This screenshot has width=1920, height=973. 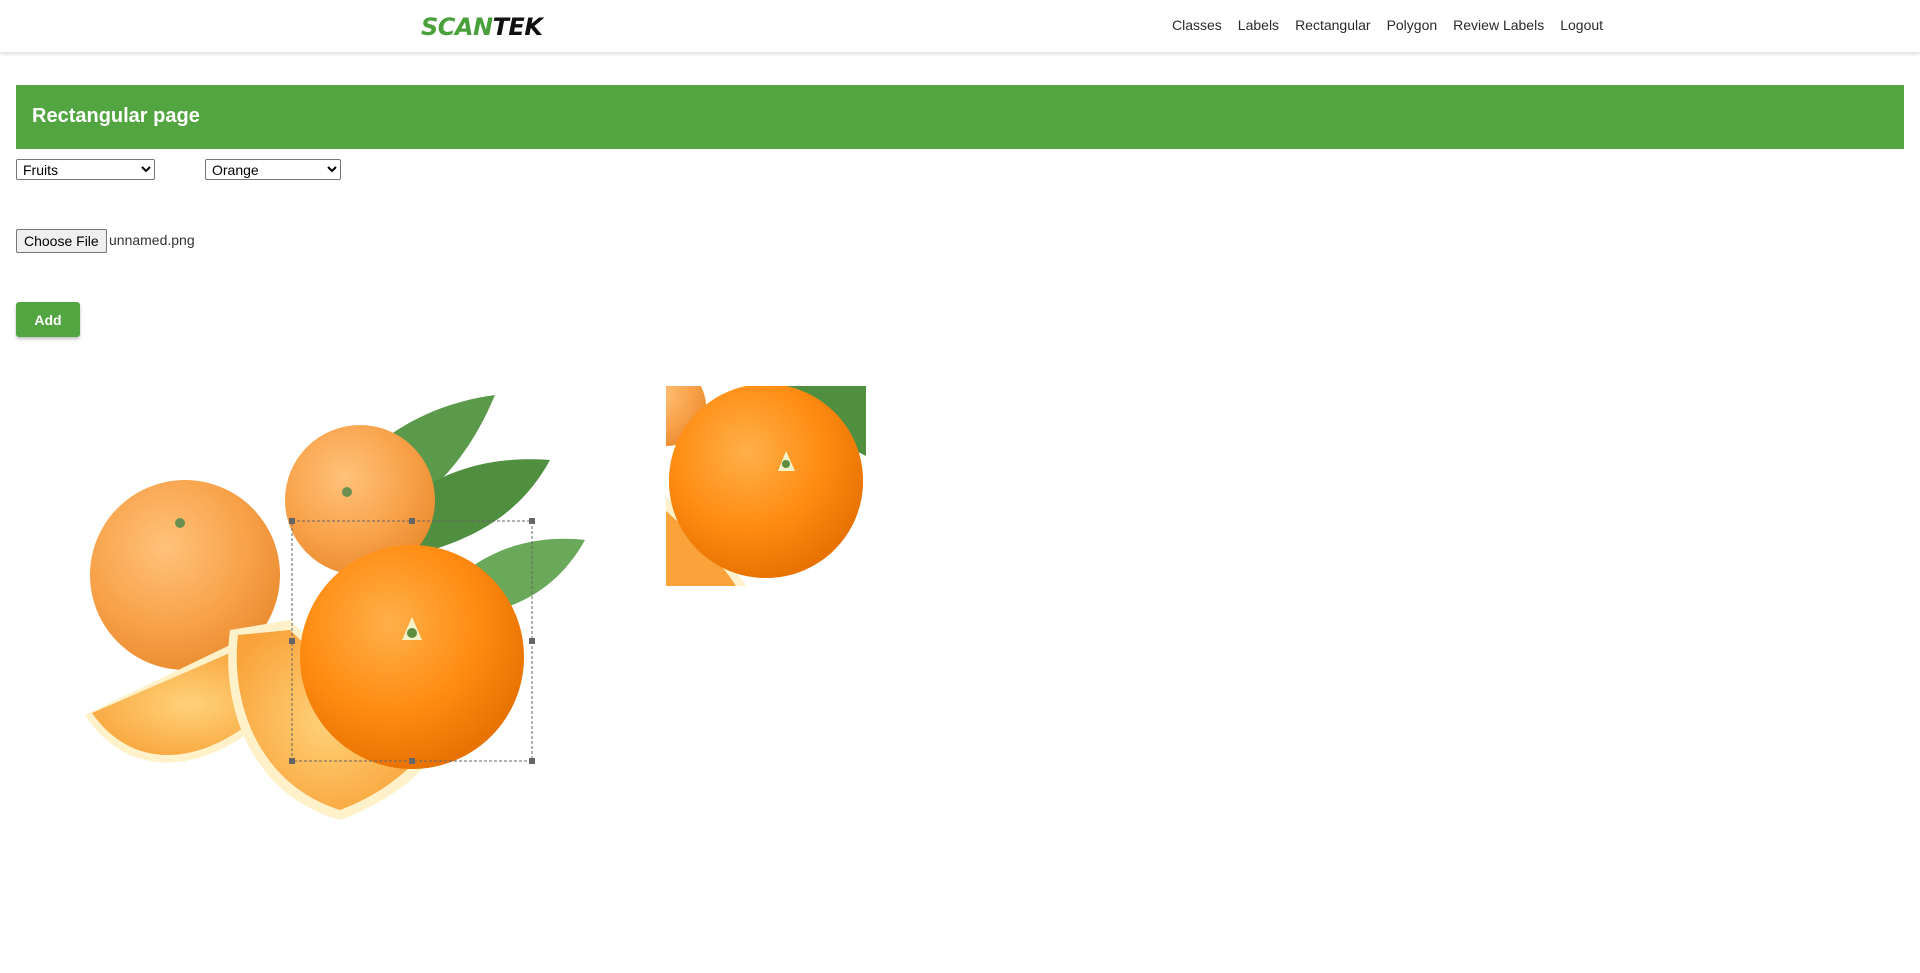 I want to click on nav-link-polygon: Polygon, so click(x=1412, y=25).